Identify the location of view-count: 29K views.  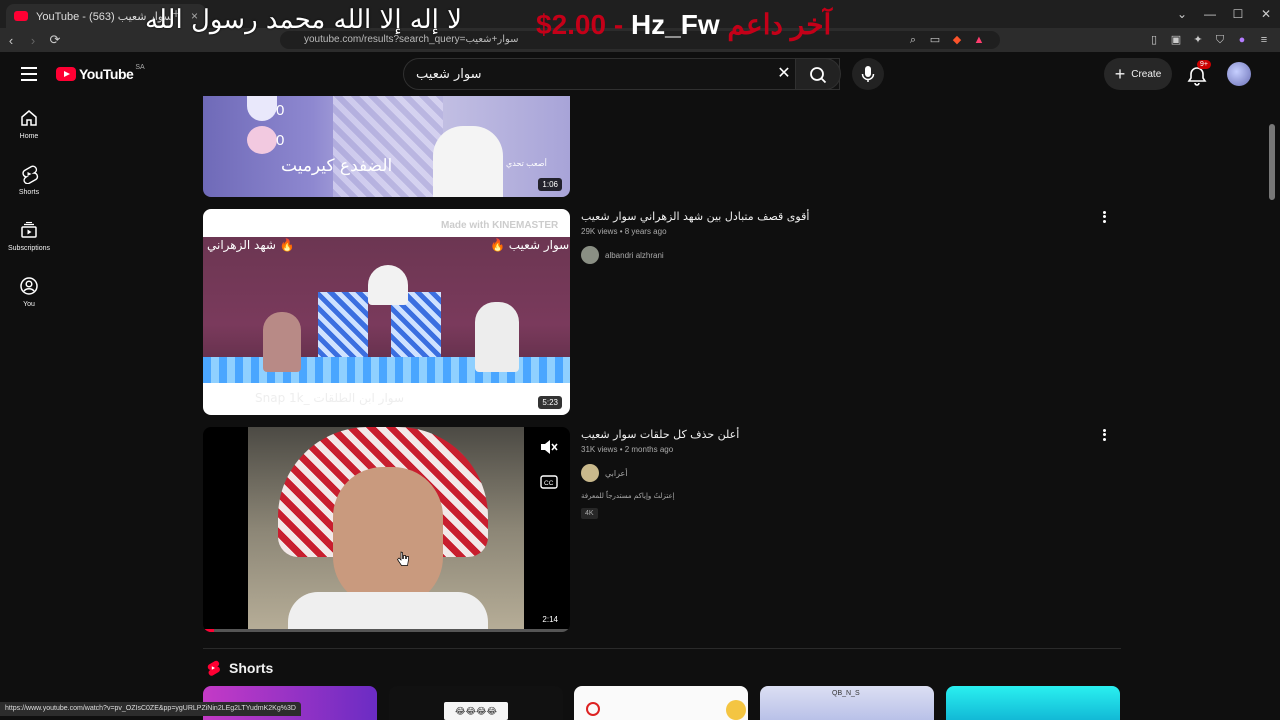
(599, 231).